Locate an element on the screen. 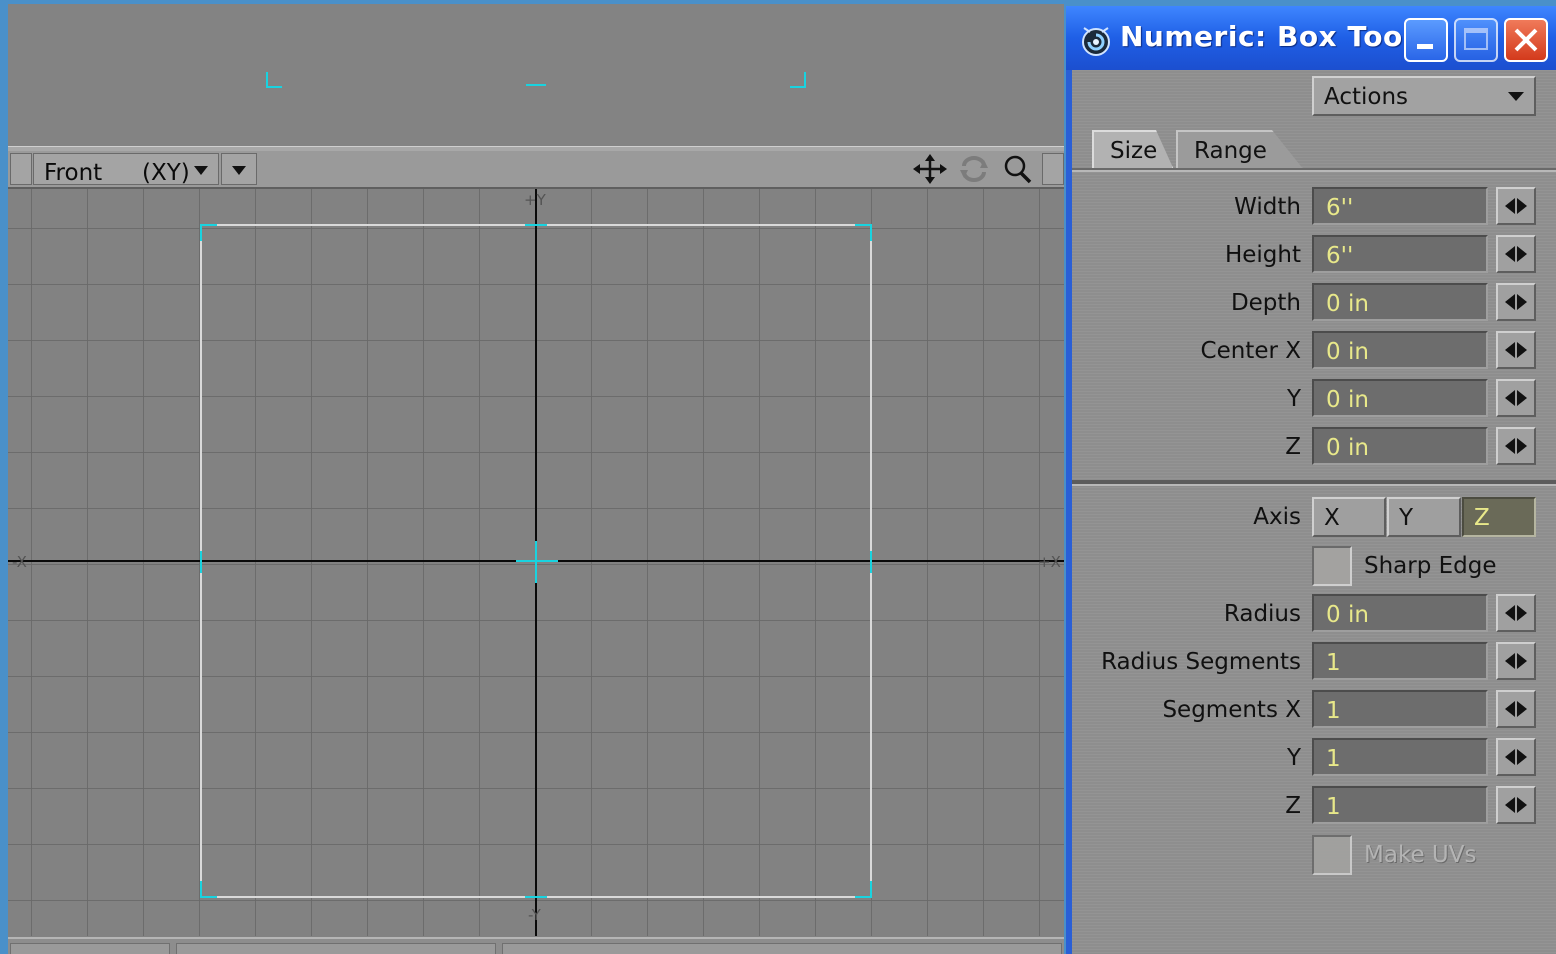 The width and height of the screenshot is (1556, 954). depth-label: Depth is located at coordinates (1265, 303).